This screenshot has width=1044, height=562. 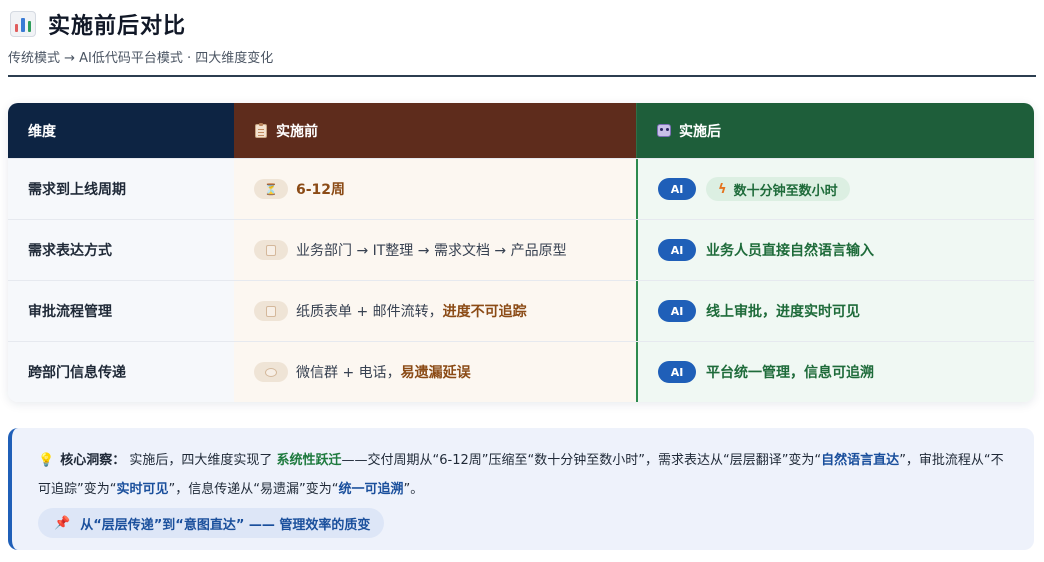 I want to click on after-cell: AI 线上审批，进度实时可见, so click(x=835, y=311).